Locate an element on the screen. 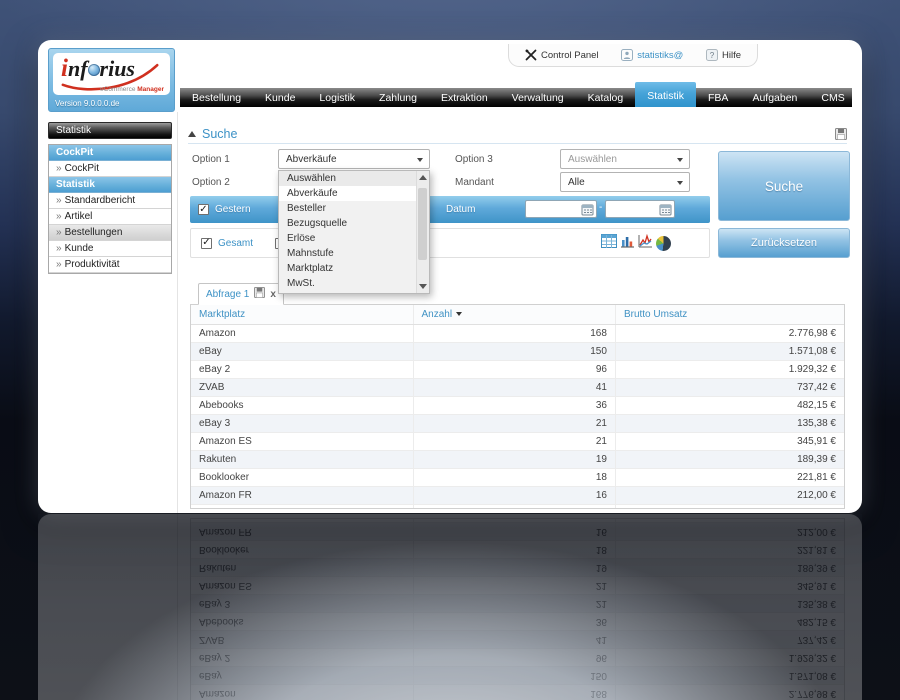 This screenshot has height=700, width=900. table-row: eBay 3 21 135,38 € is located at coordinates (517, 423).